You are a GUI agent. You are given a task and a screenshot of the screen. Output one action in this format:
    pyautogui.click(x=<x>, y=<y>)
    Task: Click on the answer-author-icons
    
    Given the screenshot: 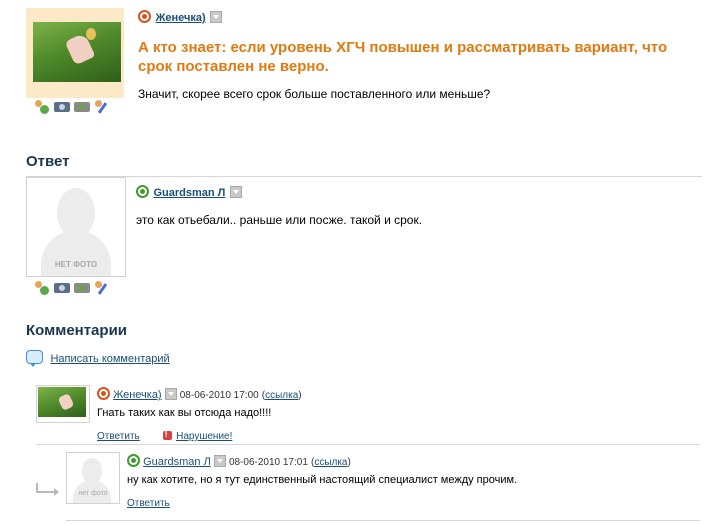 What is the action you would take?
    pyautogui.click(x=72, y=288)
    